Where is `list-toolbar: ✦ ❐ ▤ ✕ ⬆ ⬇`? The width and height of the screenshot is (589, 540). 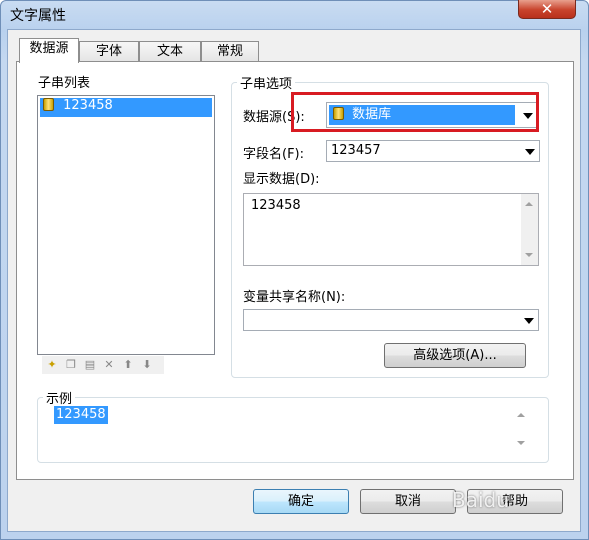 list-toolbar: ✦ ❐ ▤ ✕ ⬆ ⬇ is located at coordinates (103, 365).